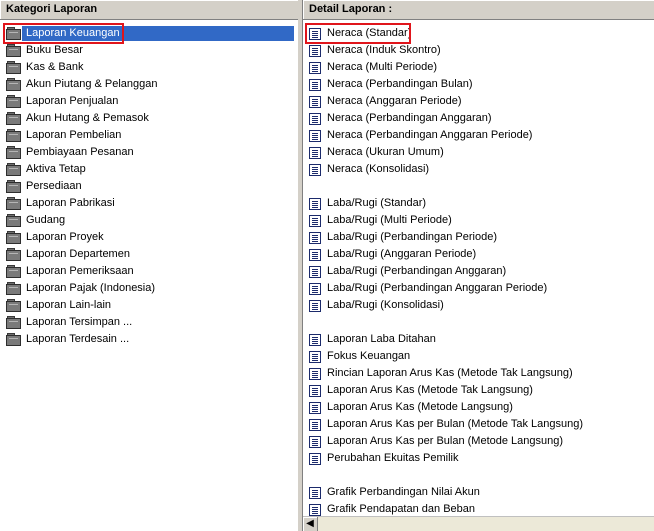 The height and width of the screenshot is (531, 654). Describe the element at coordinates (149, 288) in the screenshot. I see `category-item-laporan-pajak-indonesia: Laporan Pajak (Indonesia)` at that location.